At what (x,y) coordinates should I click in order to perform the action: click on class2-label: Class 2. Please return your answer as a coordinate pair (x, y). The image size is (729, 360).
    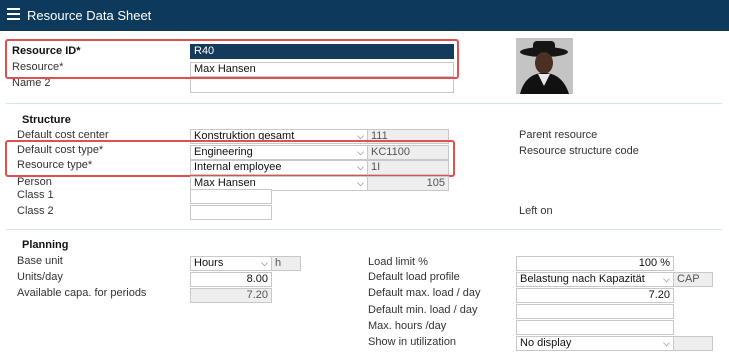
    Looking at the image, I should click on (35, 211).